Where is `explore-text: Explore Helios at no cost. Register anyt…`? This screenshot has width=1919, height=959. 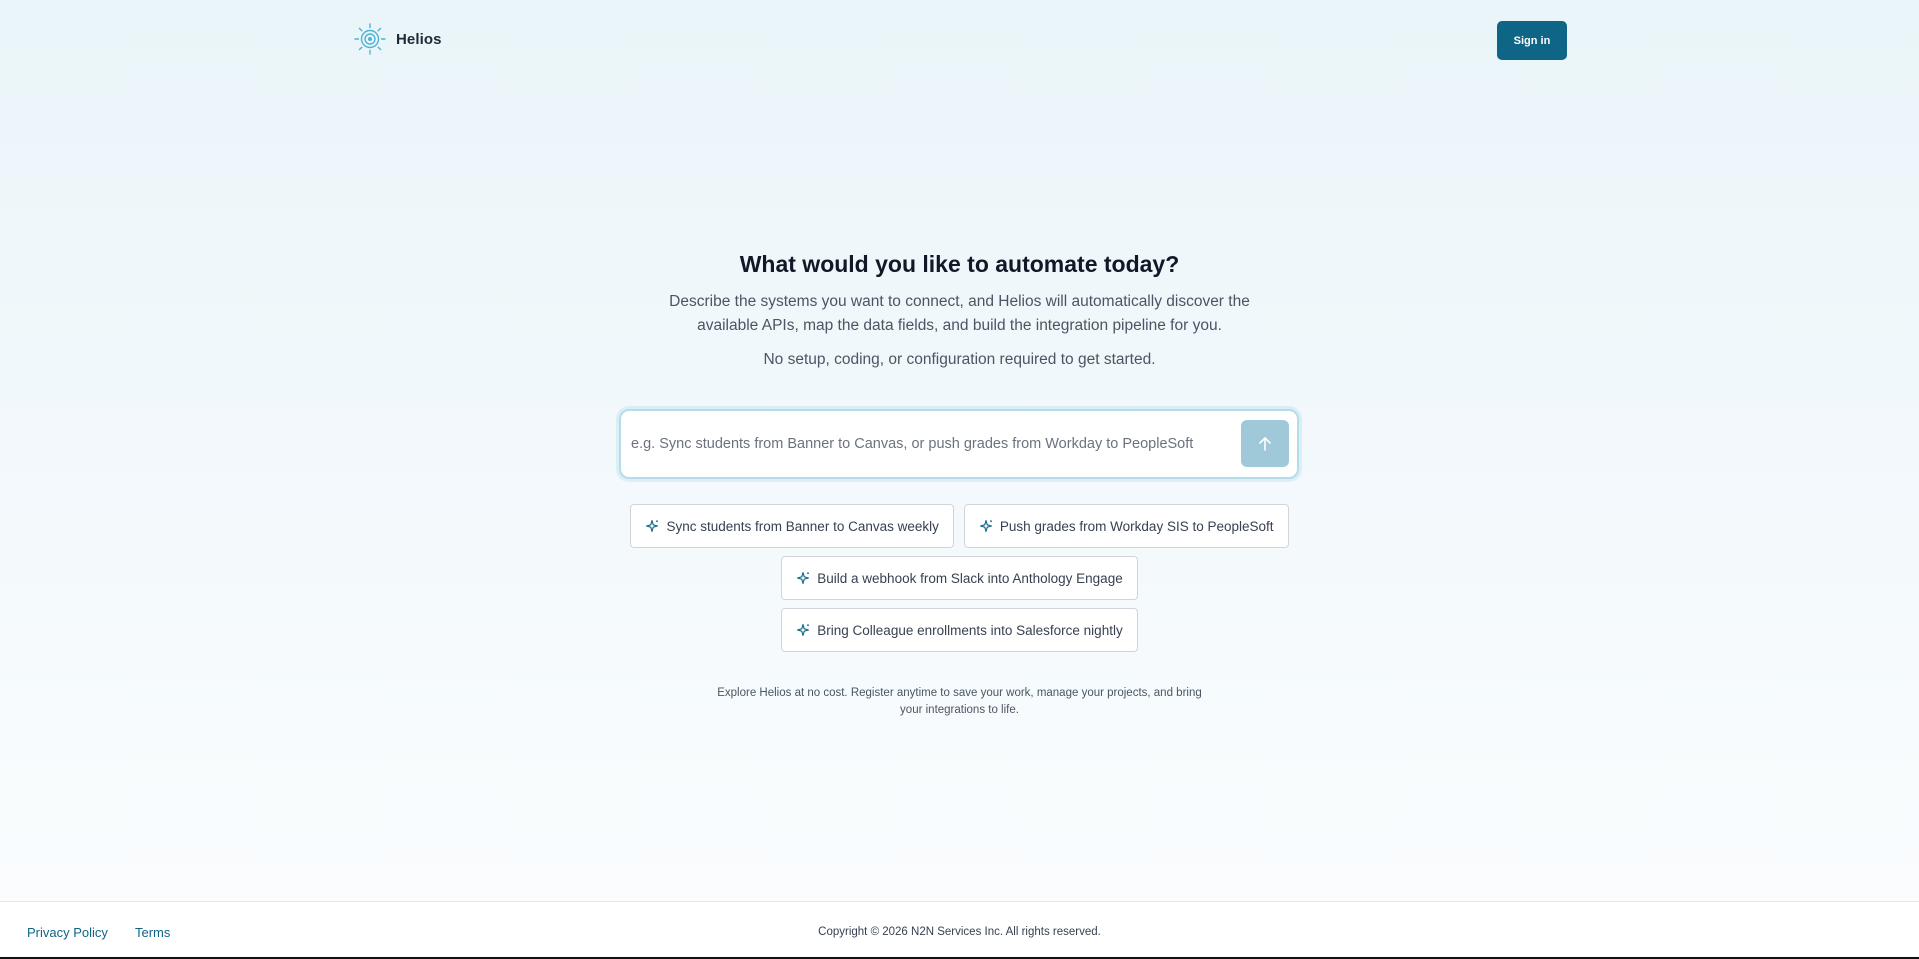
explore-text: Explore Helios at no cost. Register anyt… is located at coordinates (959, 701).